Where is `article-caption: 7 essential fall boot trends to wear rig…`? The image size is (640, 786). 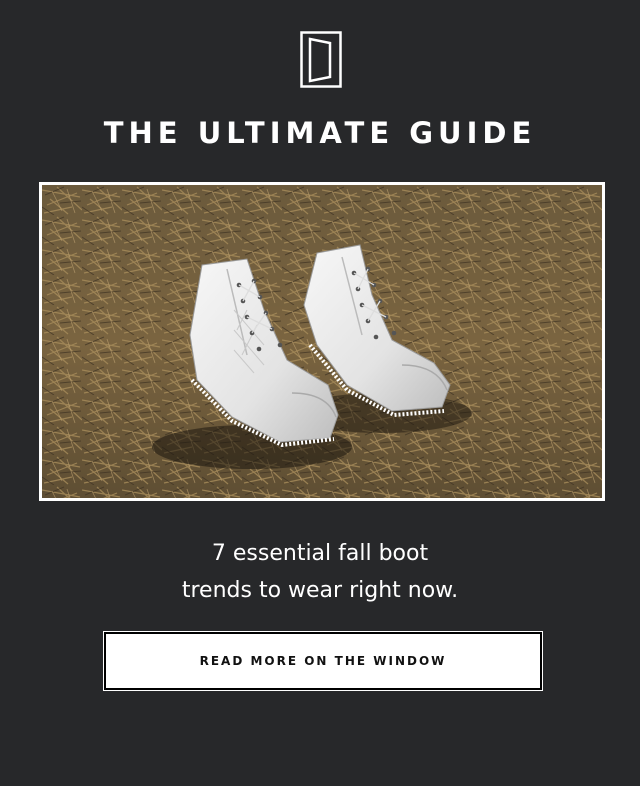 article-caption: 7 essential fall boot trends to wear rig… is located at coordinates (320, 572).